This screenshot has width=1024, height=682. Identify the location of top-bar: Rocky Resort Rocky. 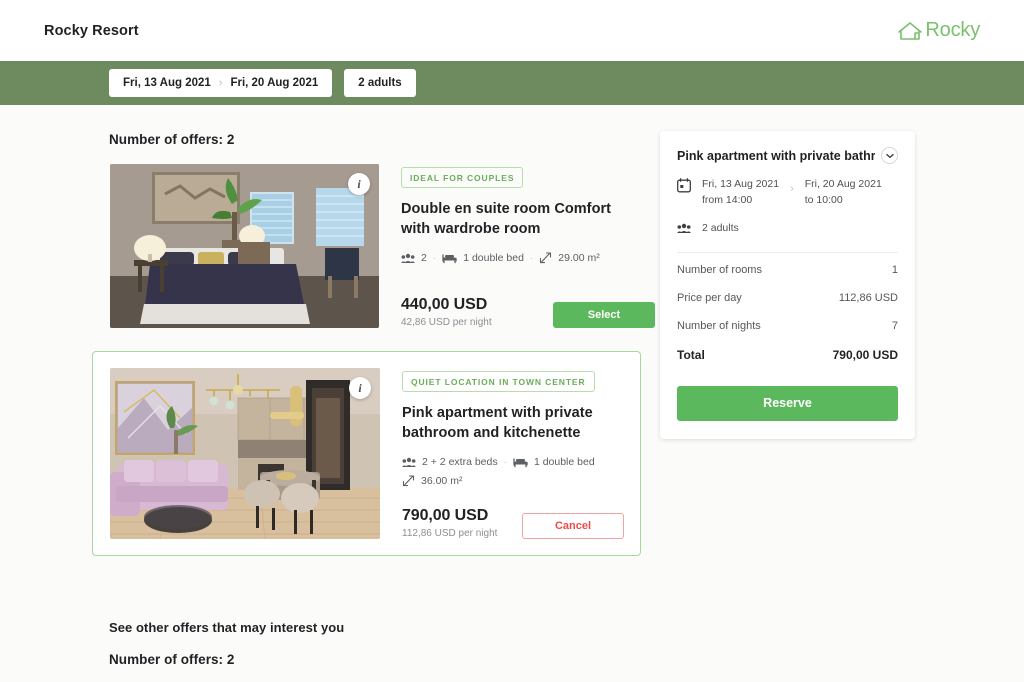
(512, 30).